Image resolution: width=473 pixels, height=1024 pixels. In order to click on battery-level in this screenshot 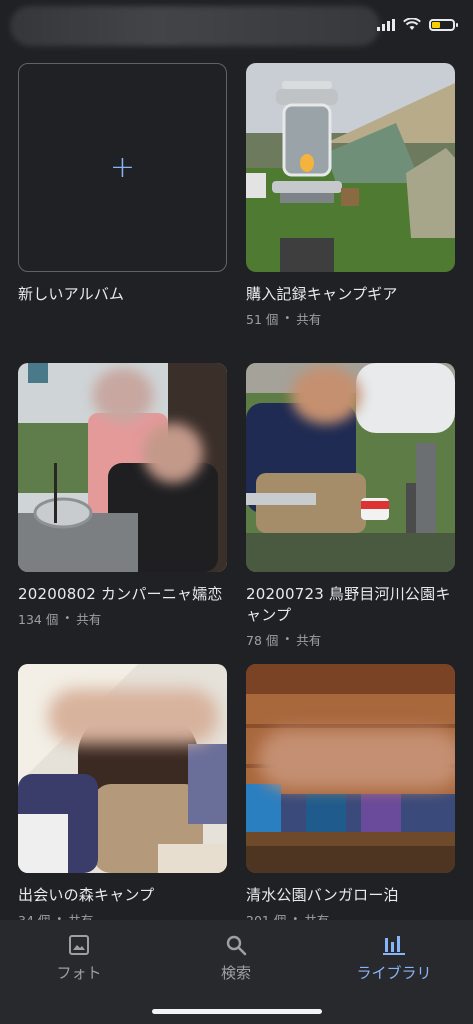, I will do `click(436, 24)`.